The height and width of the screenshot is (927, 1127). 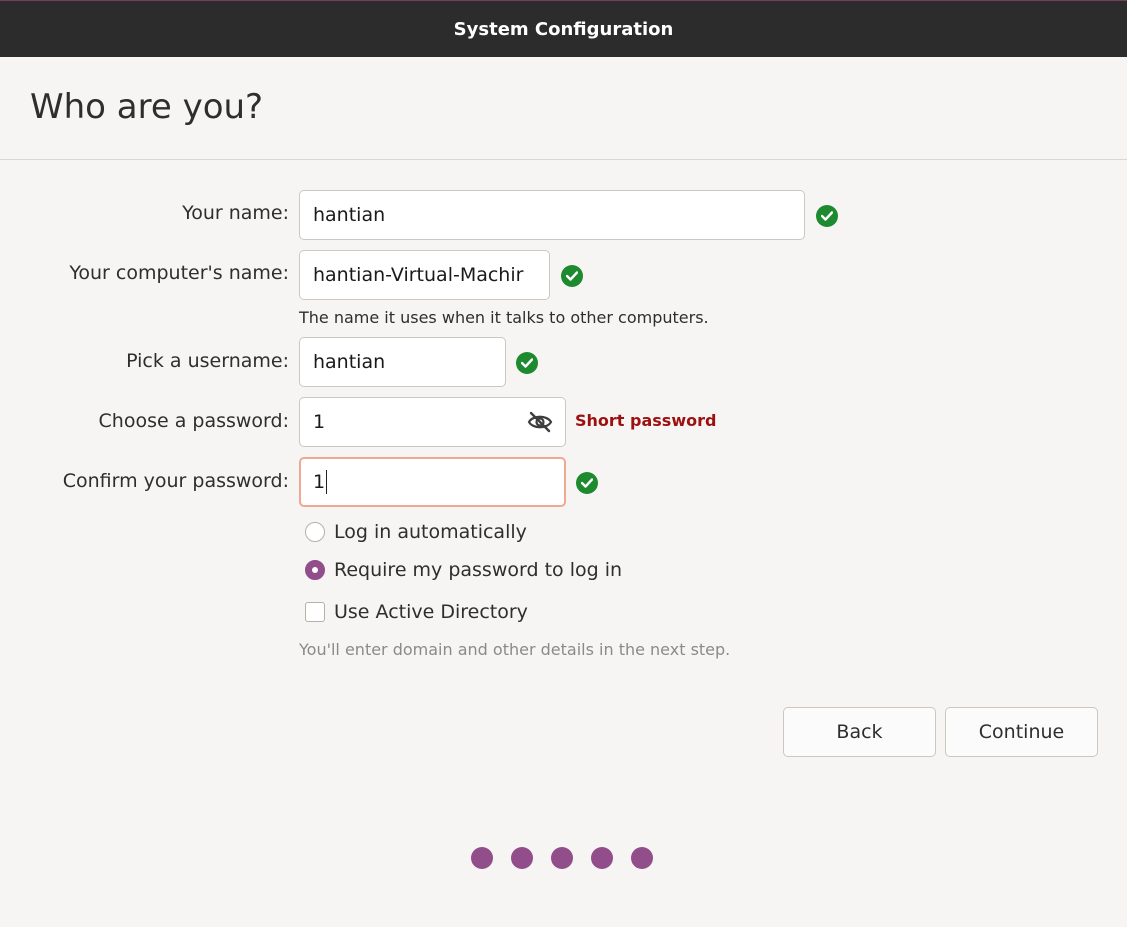 I want to click on login-automatically-radio, so click(x=315, y=532).